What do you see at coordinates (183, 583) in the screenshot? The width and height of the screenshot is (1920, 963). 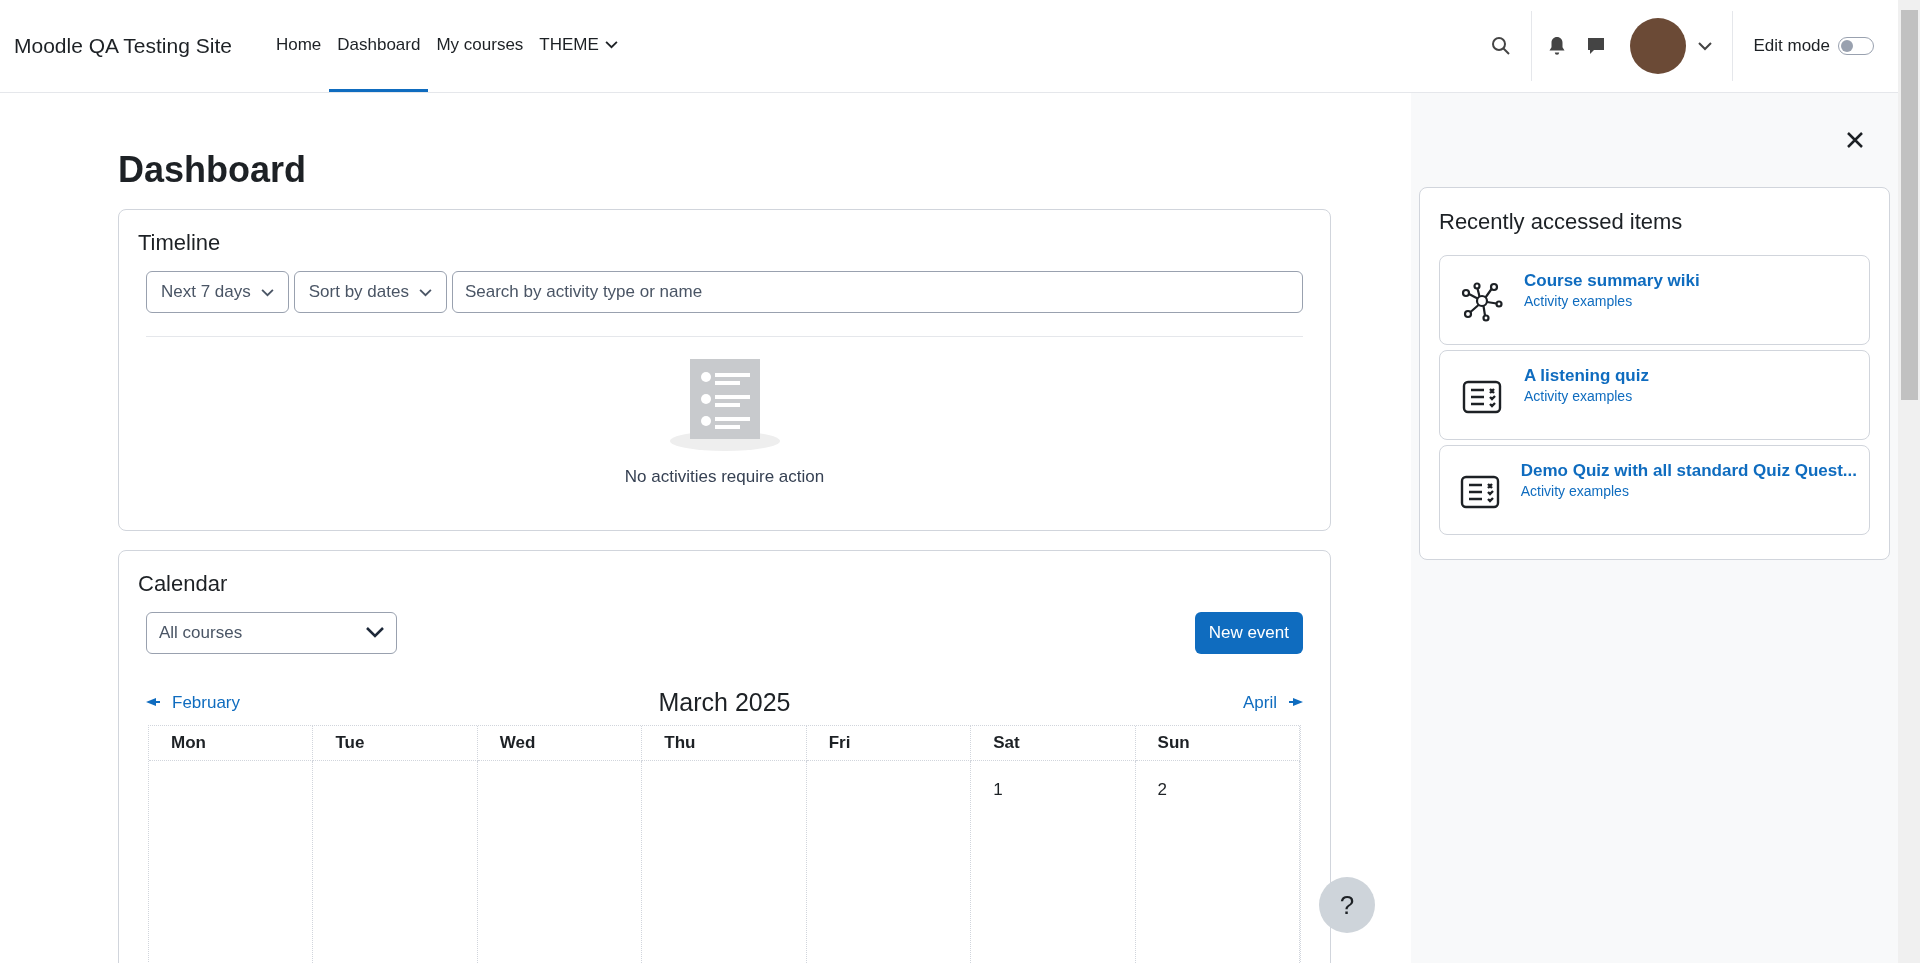 I see `card-title: Calendar` at bounding box center [183, 583].